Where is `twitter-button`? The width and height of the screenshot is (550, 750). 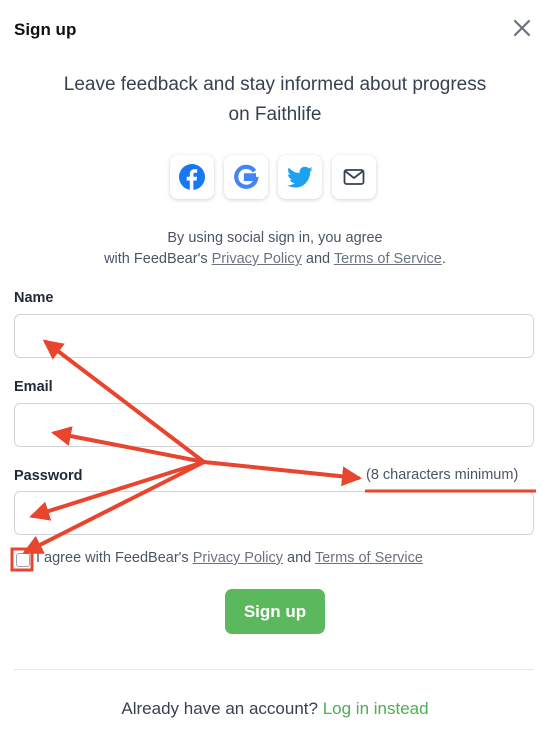 twitter-button is located at coordinates (300, 177).